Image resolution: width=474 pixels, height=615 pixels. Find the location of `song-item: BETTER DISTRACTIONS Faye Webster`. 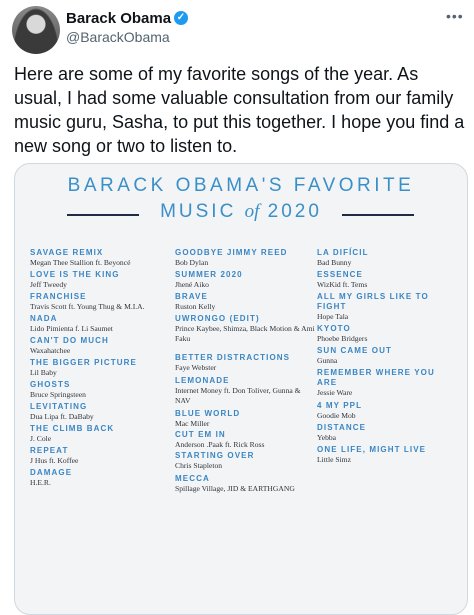

song-item: BETTER DISTRACTIONS Faye Webster is located at coordinates (245, 363).